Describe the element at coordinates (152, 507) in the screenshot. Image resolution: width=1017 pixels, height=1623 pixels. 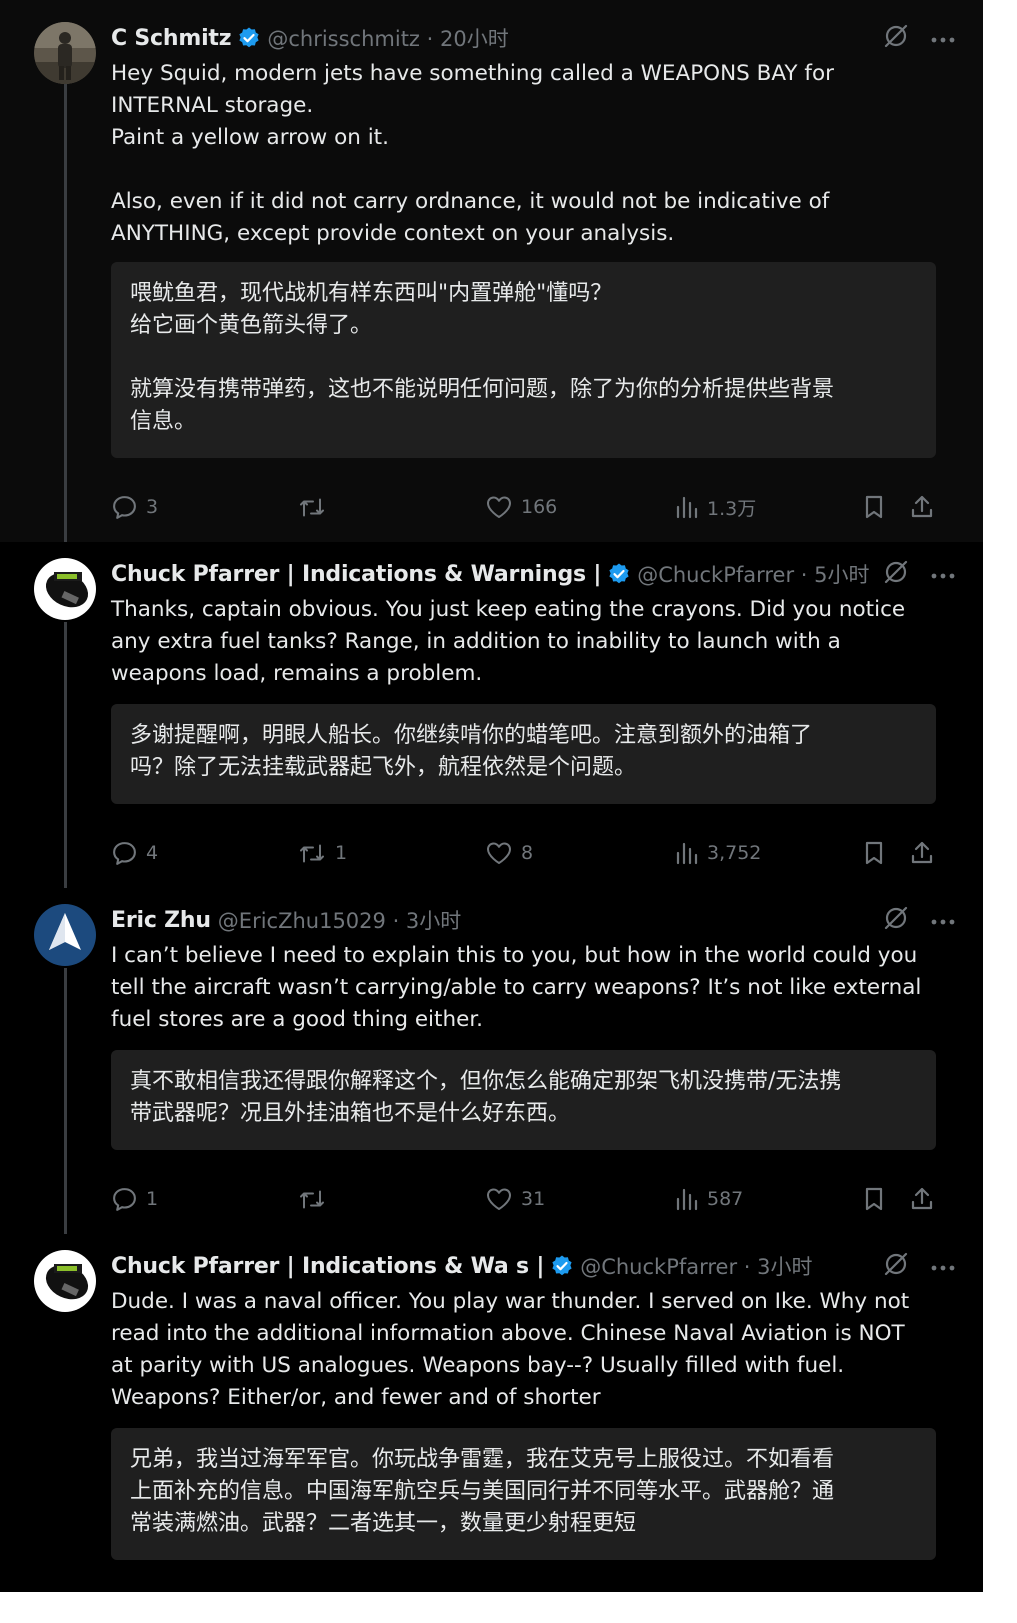
I see `reply-count: 3` at that location.